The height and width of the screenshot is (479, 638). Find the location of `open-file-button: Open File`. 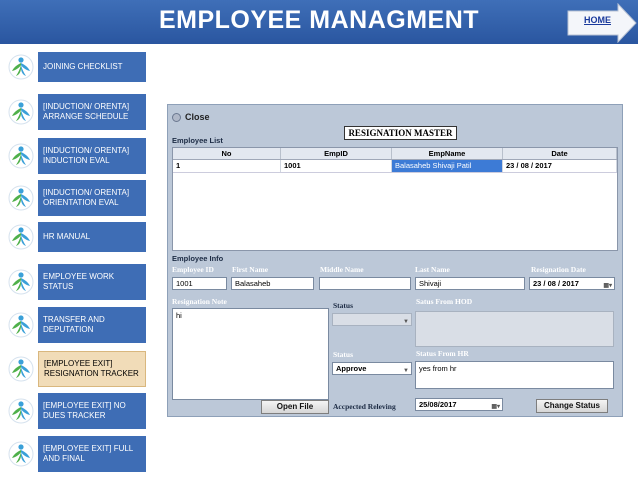

open-file-button: Open File is located at coordinates (295, 407).